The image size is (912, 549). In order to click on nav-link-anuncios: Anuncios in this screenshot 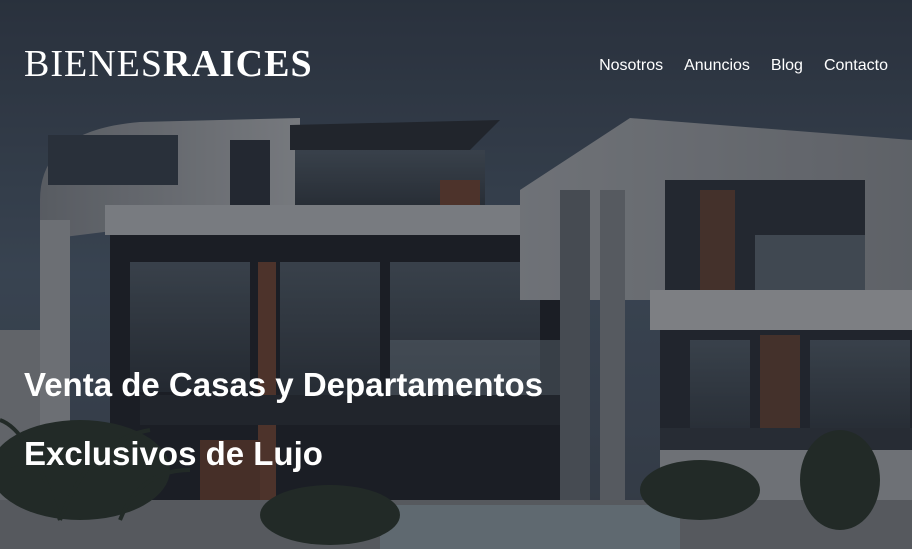, I will do `click(717, 66)`.